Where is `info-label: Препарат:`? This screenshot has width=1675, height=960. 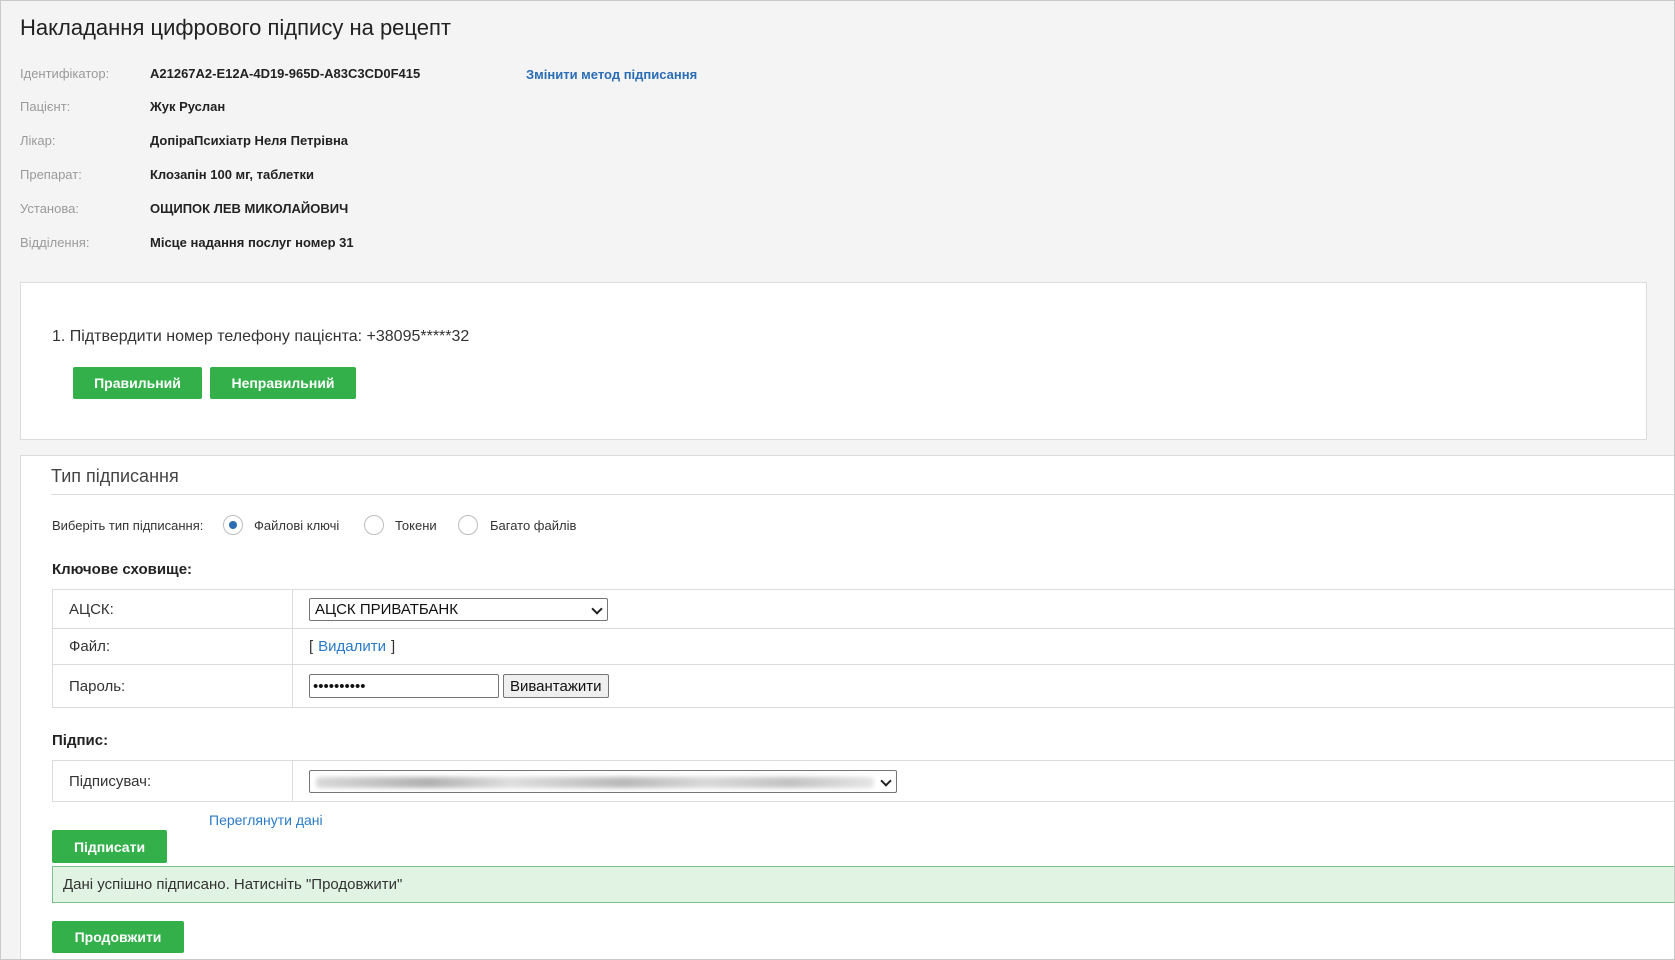 info-label: Препарат: is located at coordinates (51, 174).